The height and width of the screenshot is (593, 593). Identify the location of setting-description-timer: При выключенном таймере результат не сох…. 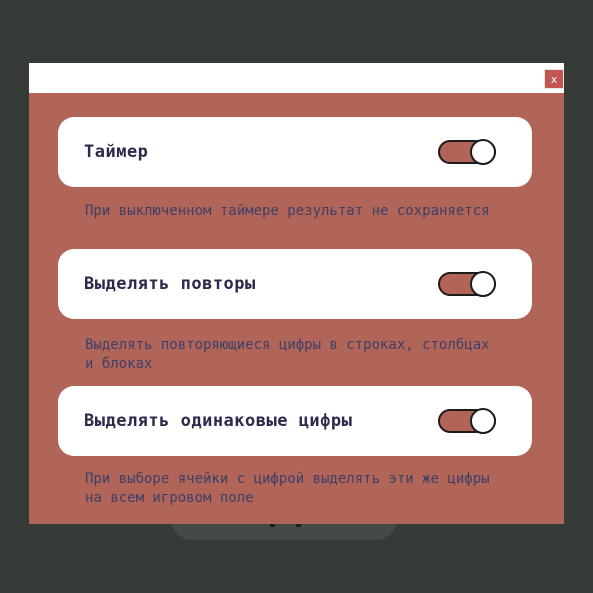
(287, 211).